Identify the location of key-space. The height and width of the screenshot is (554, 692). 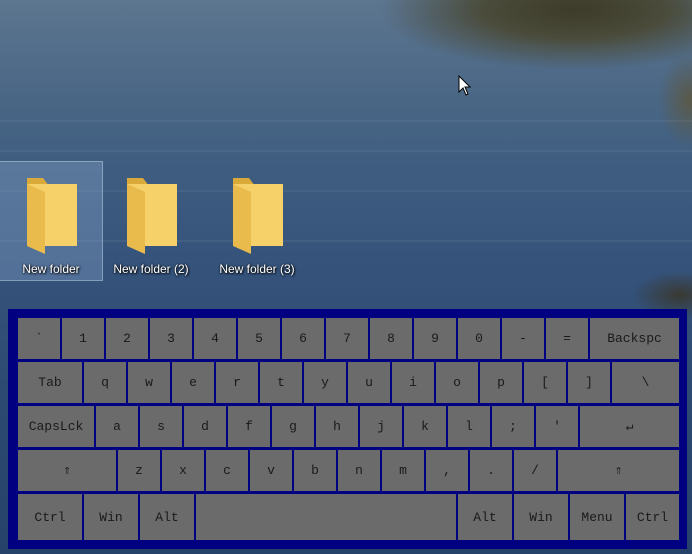
(326, 517).